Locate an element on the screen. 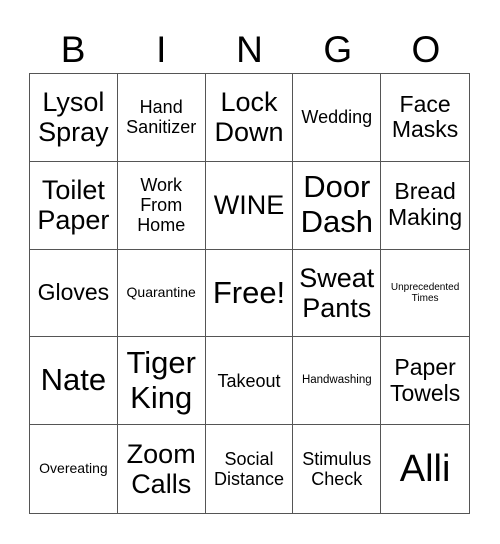 The width and height of the screenshot is (500, 544). header-letter-b: B is located at coordinates (73, 49).